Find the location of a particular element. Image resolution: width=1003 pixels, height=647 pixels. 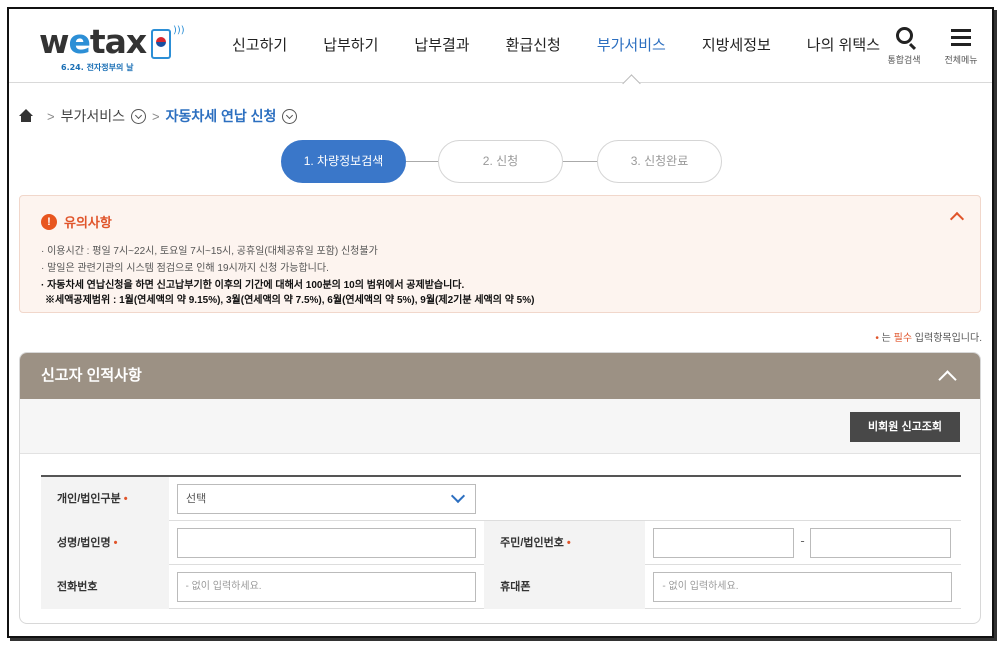

all-menu-button: 전체메뉴 is located at coordinates (961, 44).